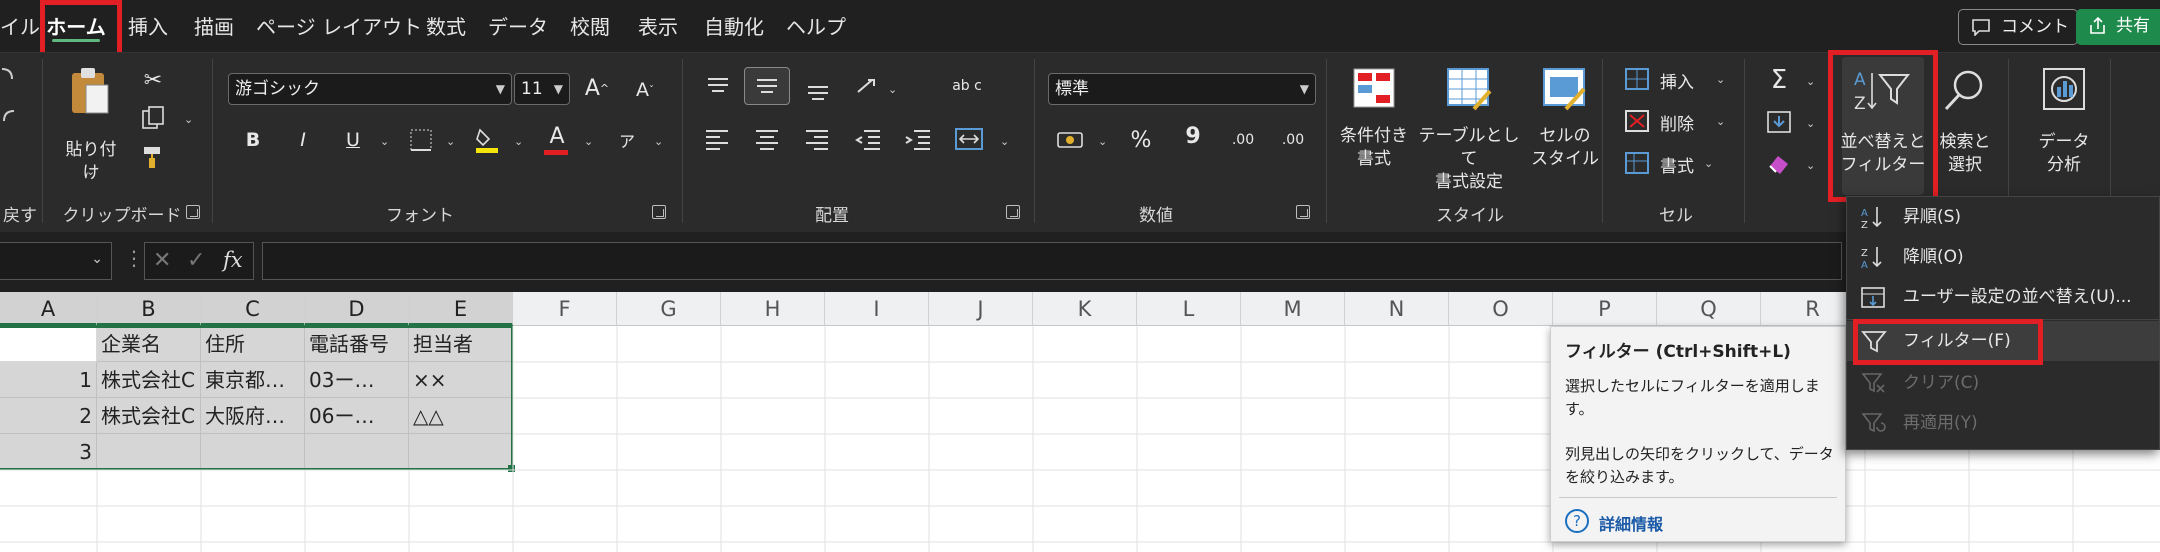 The height and width of the screenshot is (552, 2160). What do you see at coordinates (153, 156) in the screenshot?
I see `format-painter-icon` at bounding box center [153, 156].